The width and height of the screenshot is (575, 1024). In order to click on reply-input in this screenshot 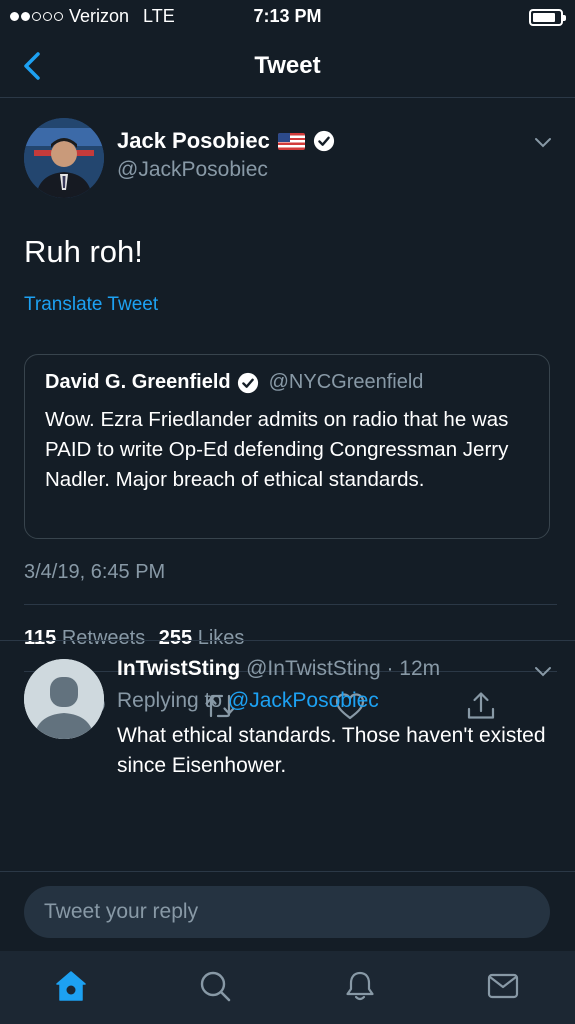, I will do `click(287, 912)`.